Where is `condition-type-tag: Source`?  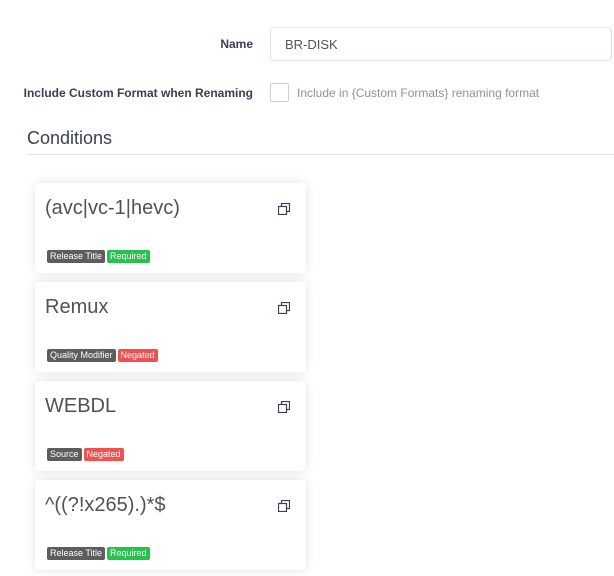 condition-type-tag: Source is located at coordinates (64, 454).